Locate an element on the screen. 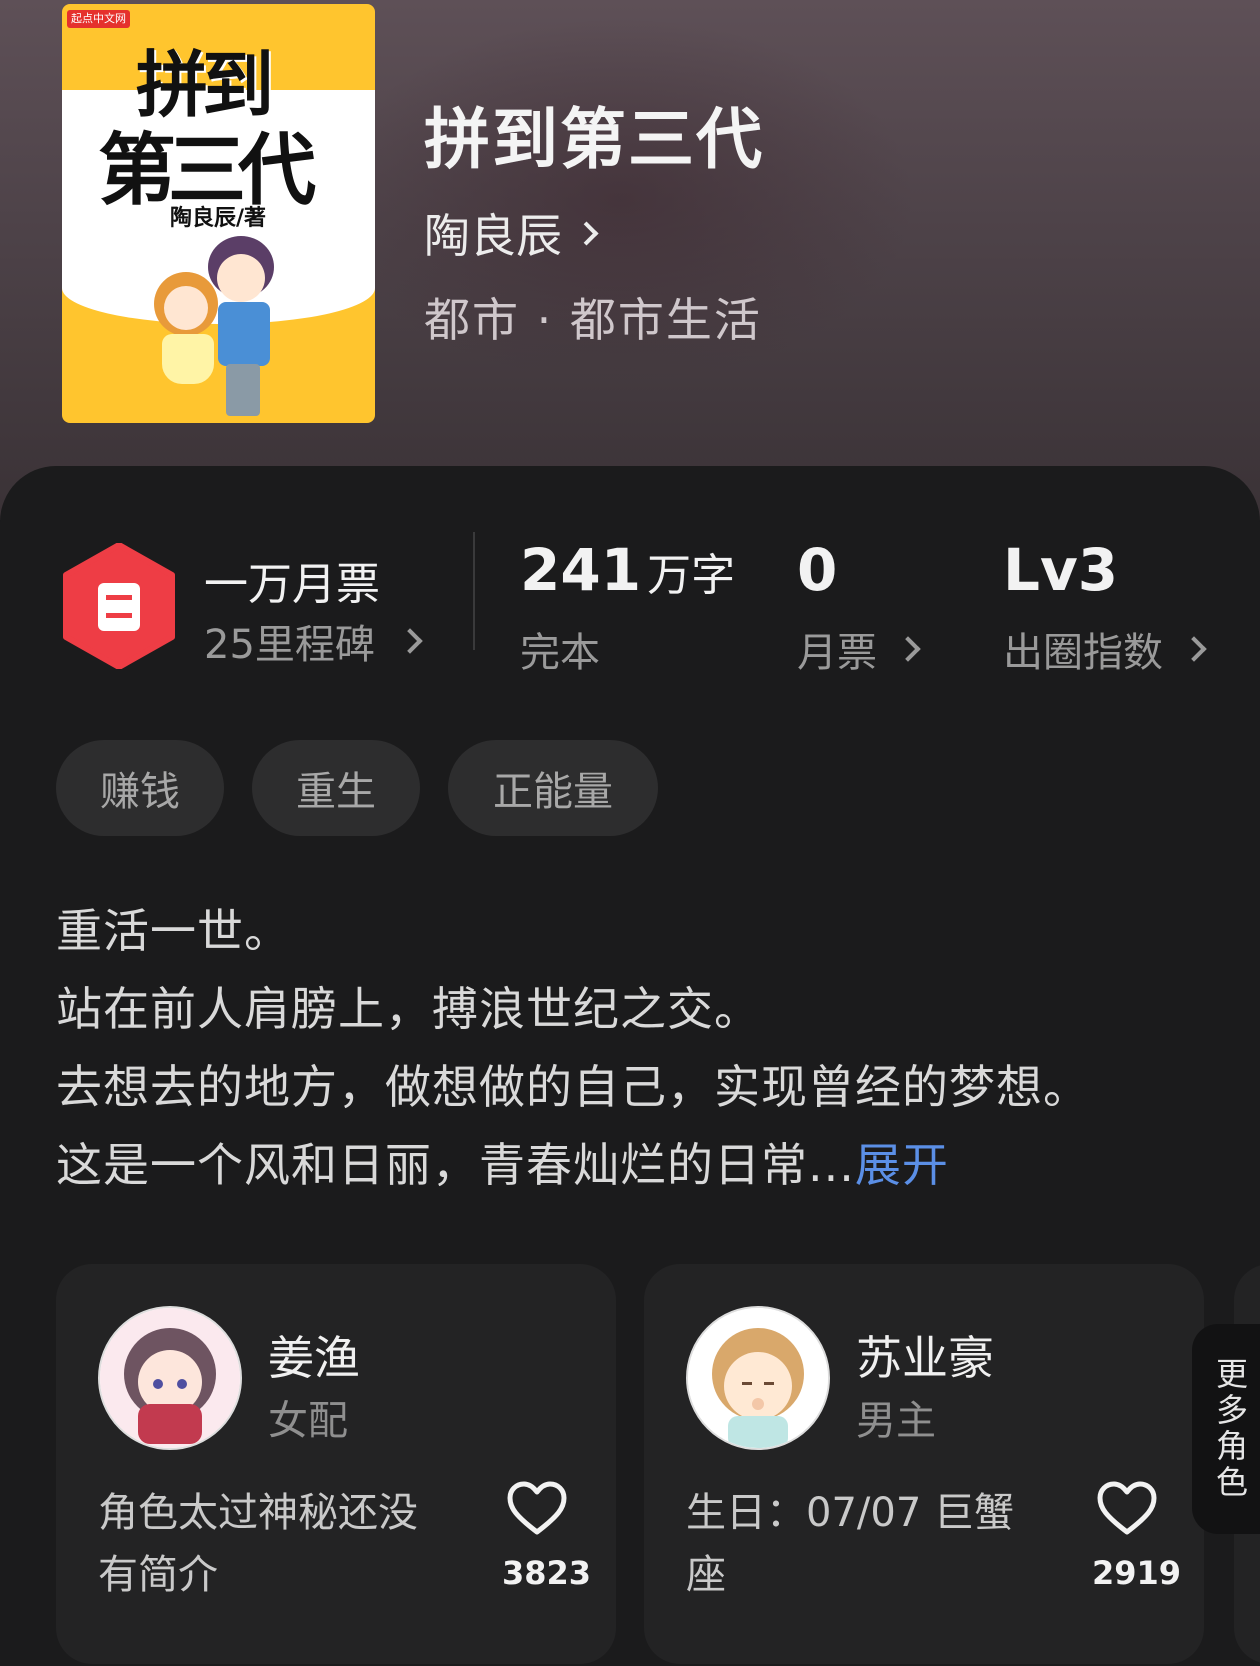  tag-chip: 正能量 is located at coordinates (553, 788).